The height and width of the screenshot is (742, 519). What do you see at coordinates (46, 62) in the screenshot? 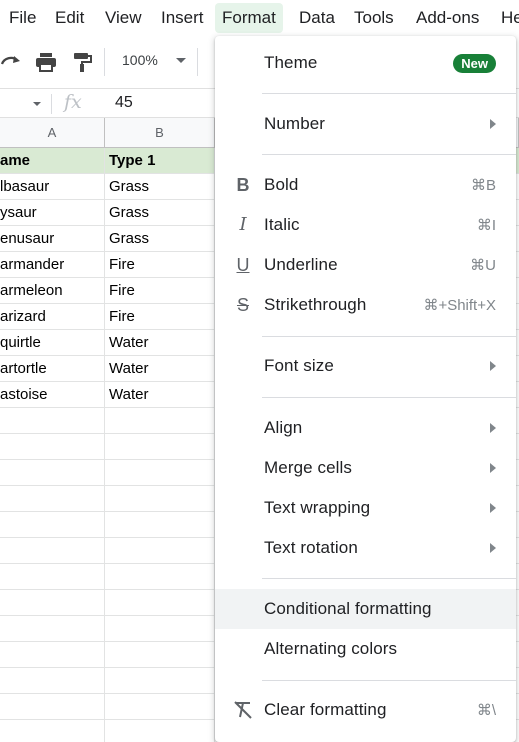
I see `print-icon` at bounding box center [46, 62].